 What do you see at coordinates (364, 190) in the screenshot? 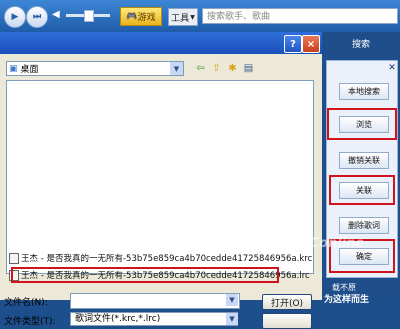
I see `link-button: 关联` at bounding box center [364, 190].